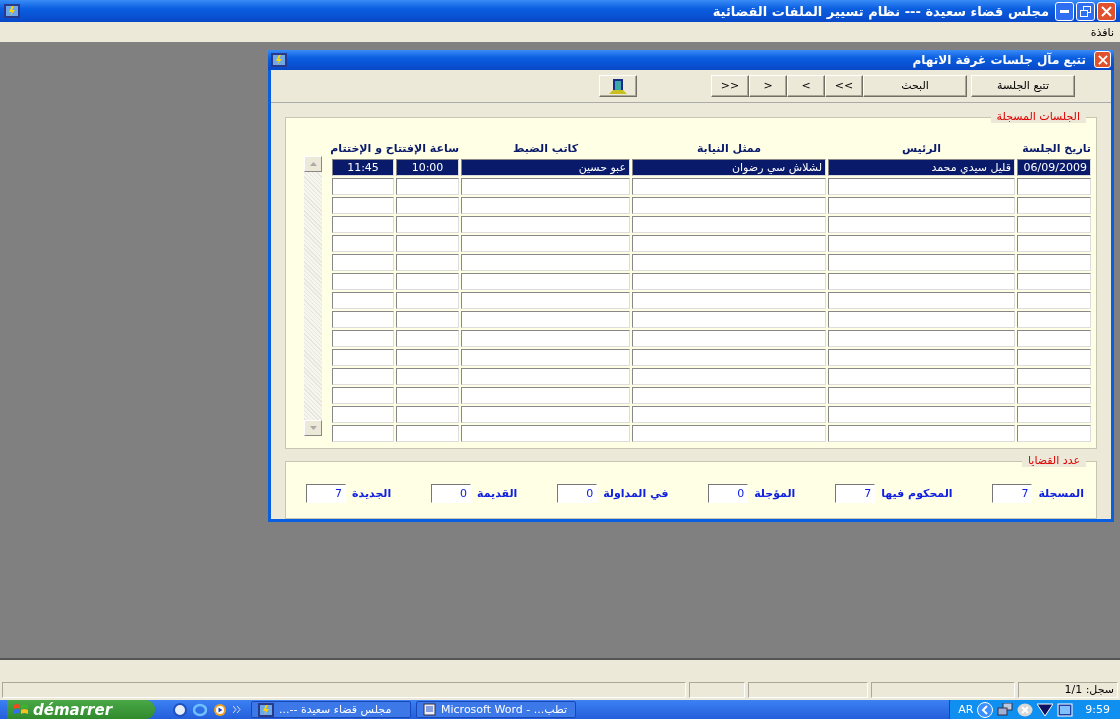 The height and width of the screenshot is (719, 1120). I want to click on media-player-icon, so click(220, 709).